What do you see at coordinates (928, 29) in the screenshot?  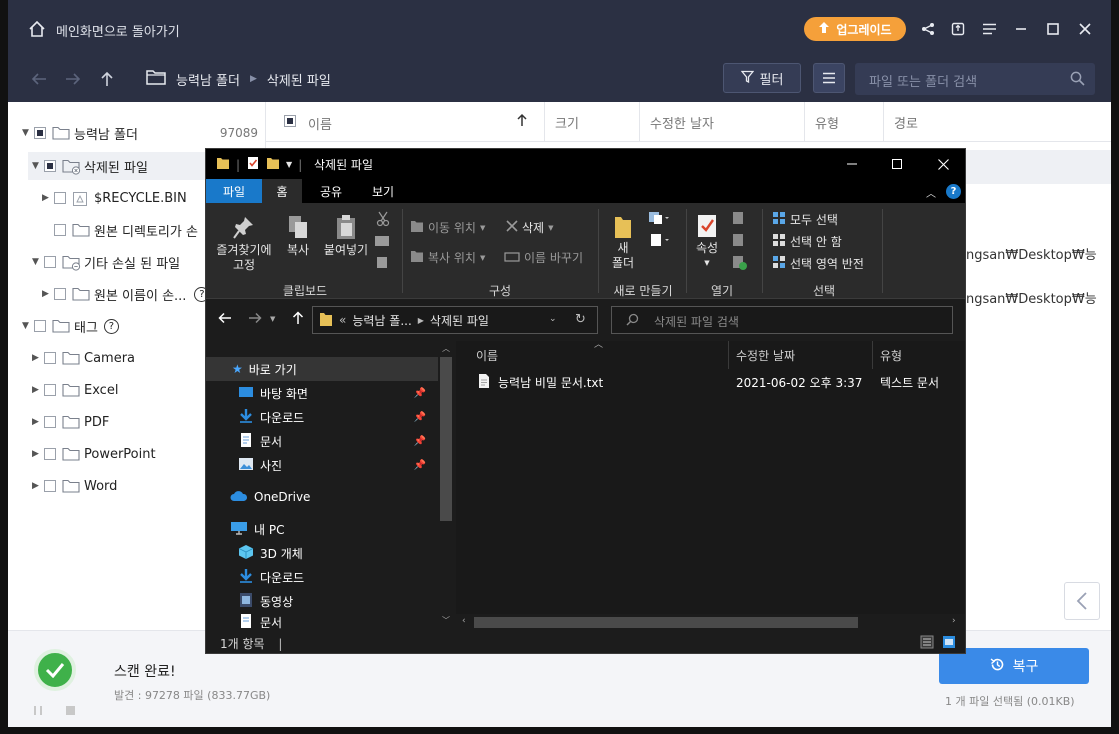 I see `share-icon` at bounding box center [928, 29].